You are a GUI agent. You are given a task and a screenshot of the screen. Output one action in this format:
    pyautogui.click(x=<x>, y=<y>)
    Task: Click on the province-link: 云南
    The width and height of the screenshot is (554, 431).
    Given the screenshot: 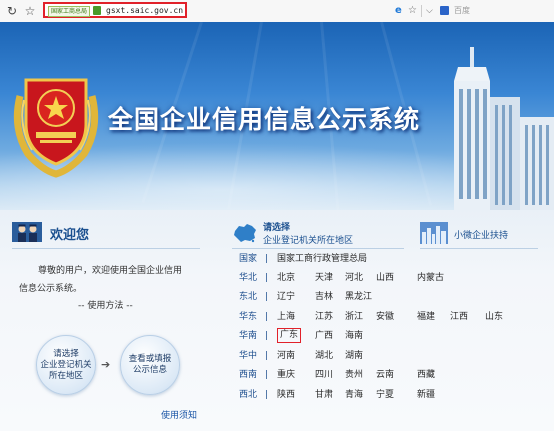 What is the action you would take?
    pyautogui.click(x=385, y=375)
    